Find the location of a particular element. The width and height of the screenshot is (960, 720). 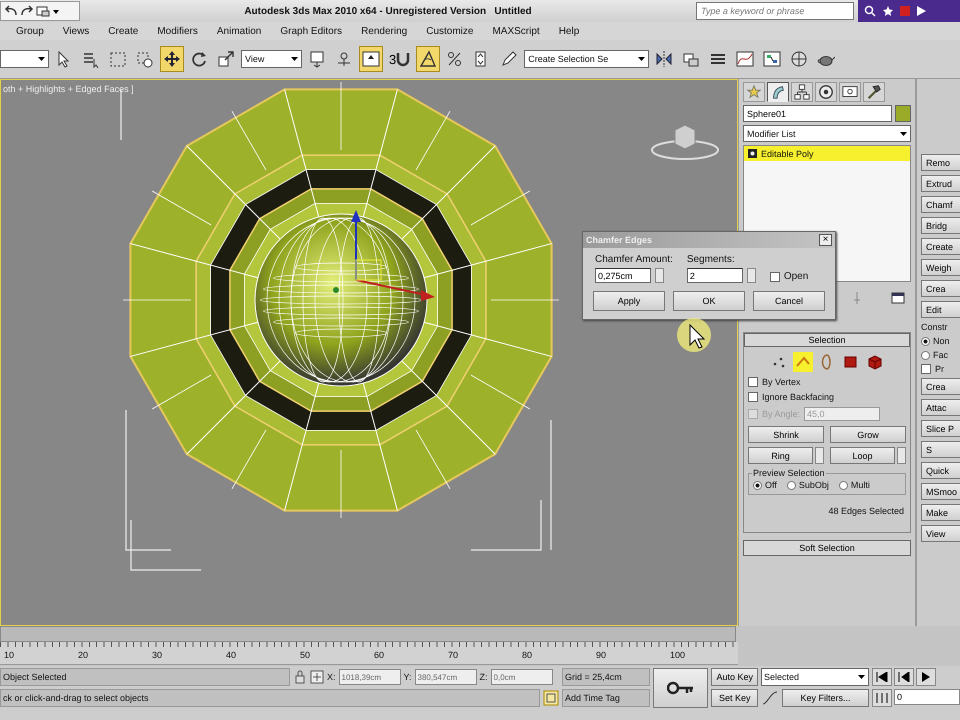

panel-button: Attac is located at coordinates (940, 407).